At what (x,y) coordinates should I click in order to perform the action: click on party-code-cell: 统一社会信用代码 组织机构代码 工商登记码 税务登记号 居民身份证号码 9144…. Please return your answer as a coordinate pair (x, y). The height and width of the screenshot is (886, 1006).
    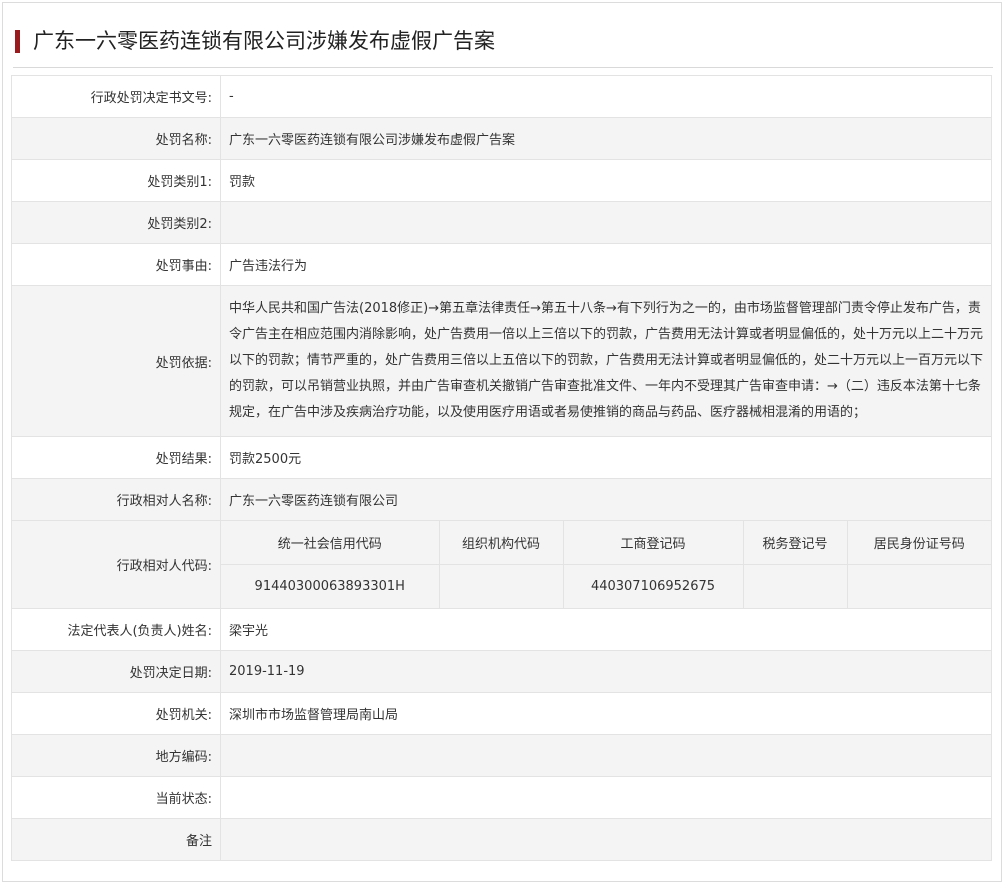
    Looking at the image, I should click on (606, 564).